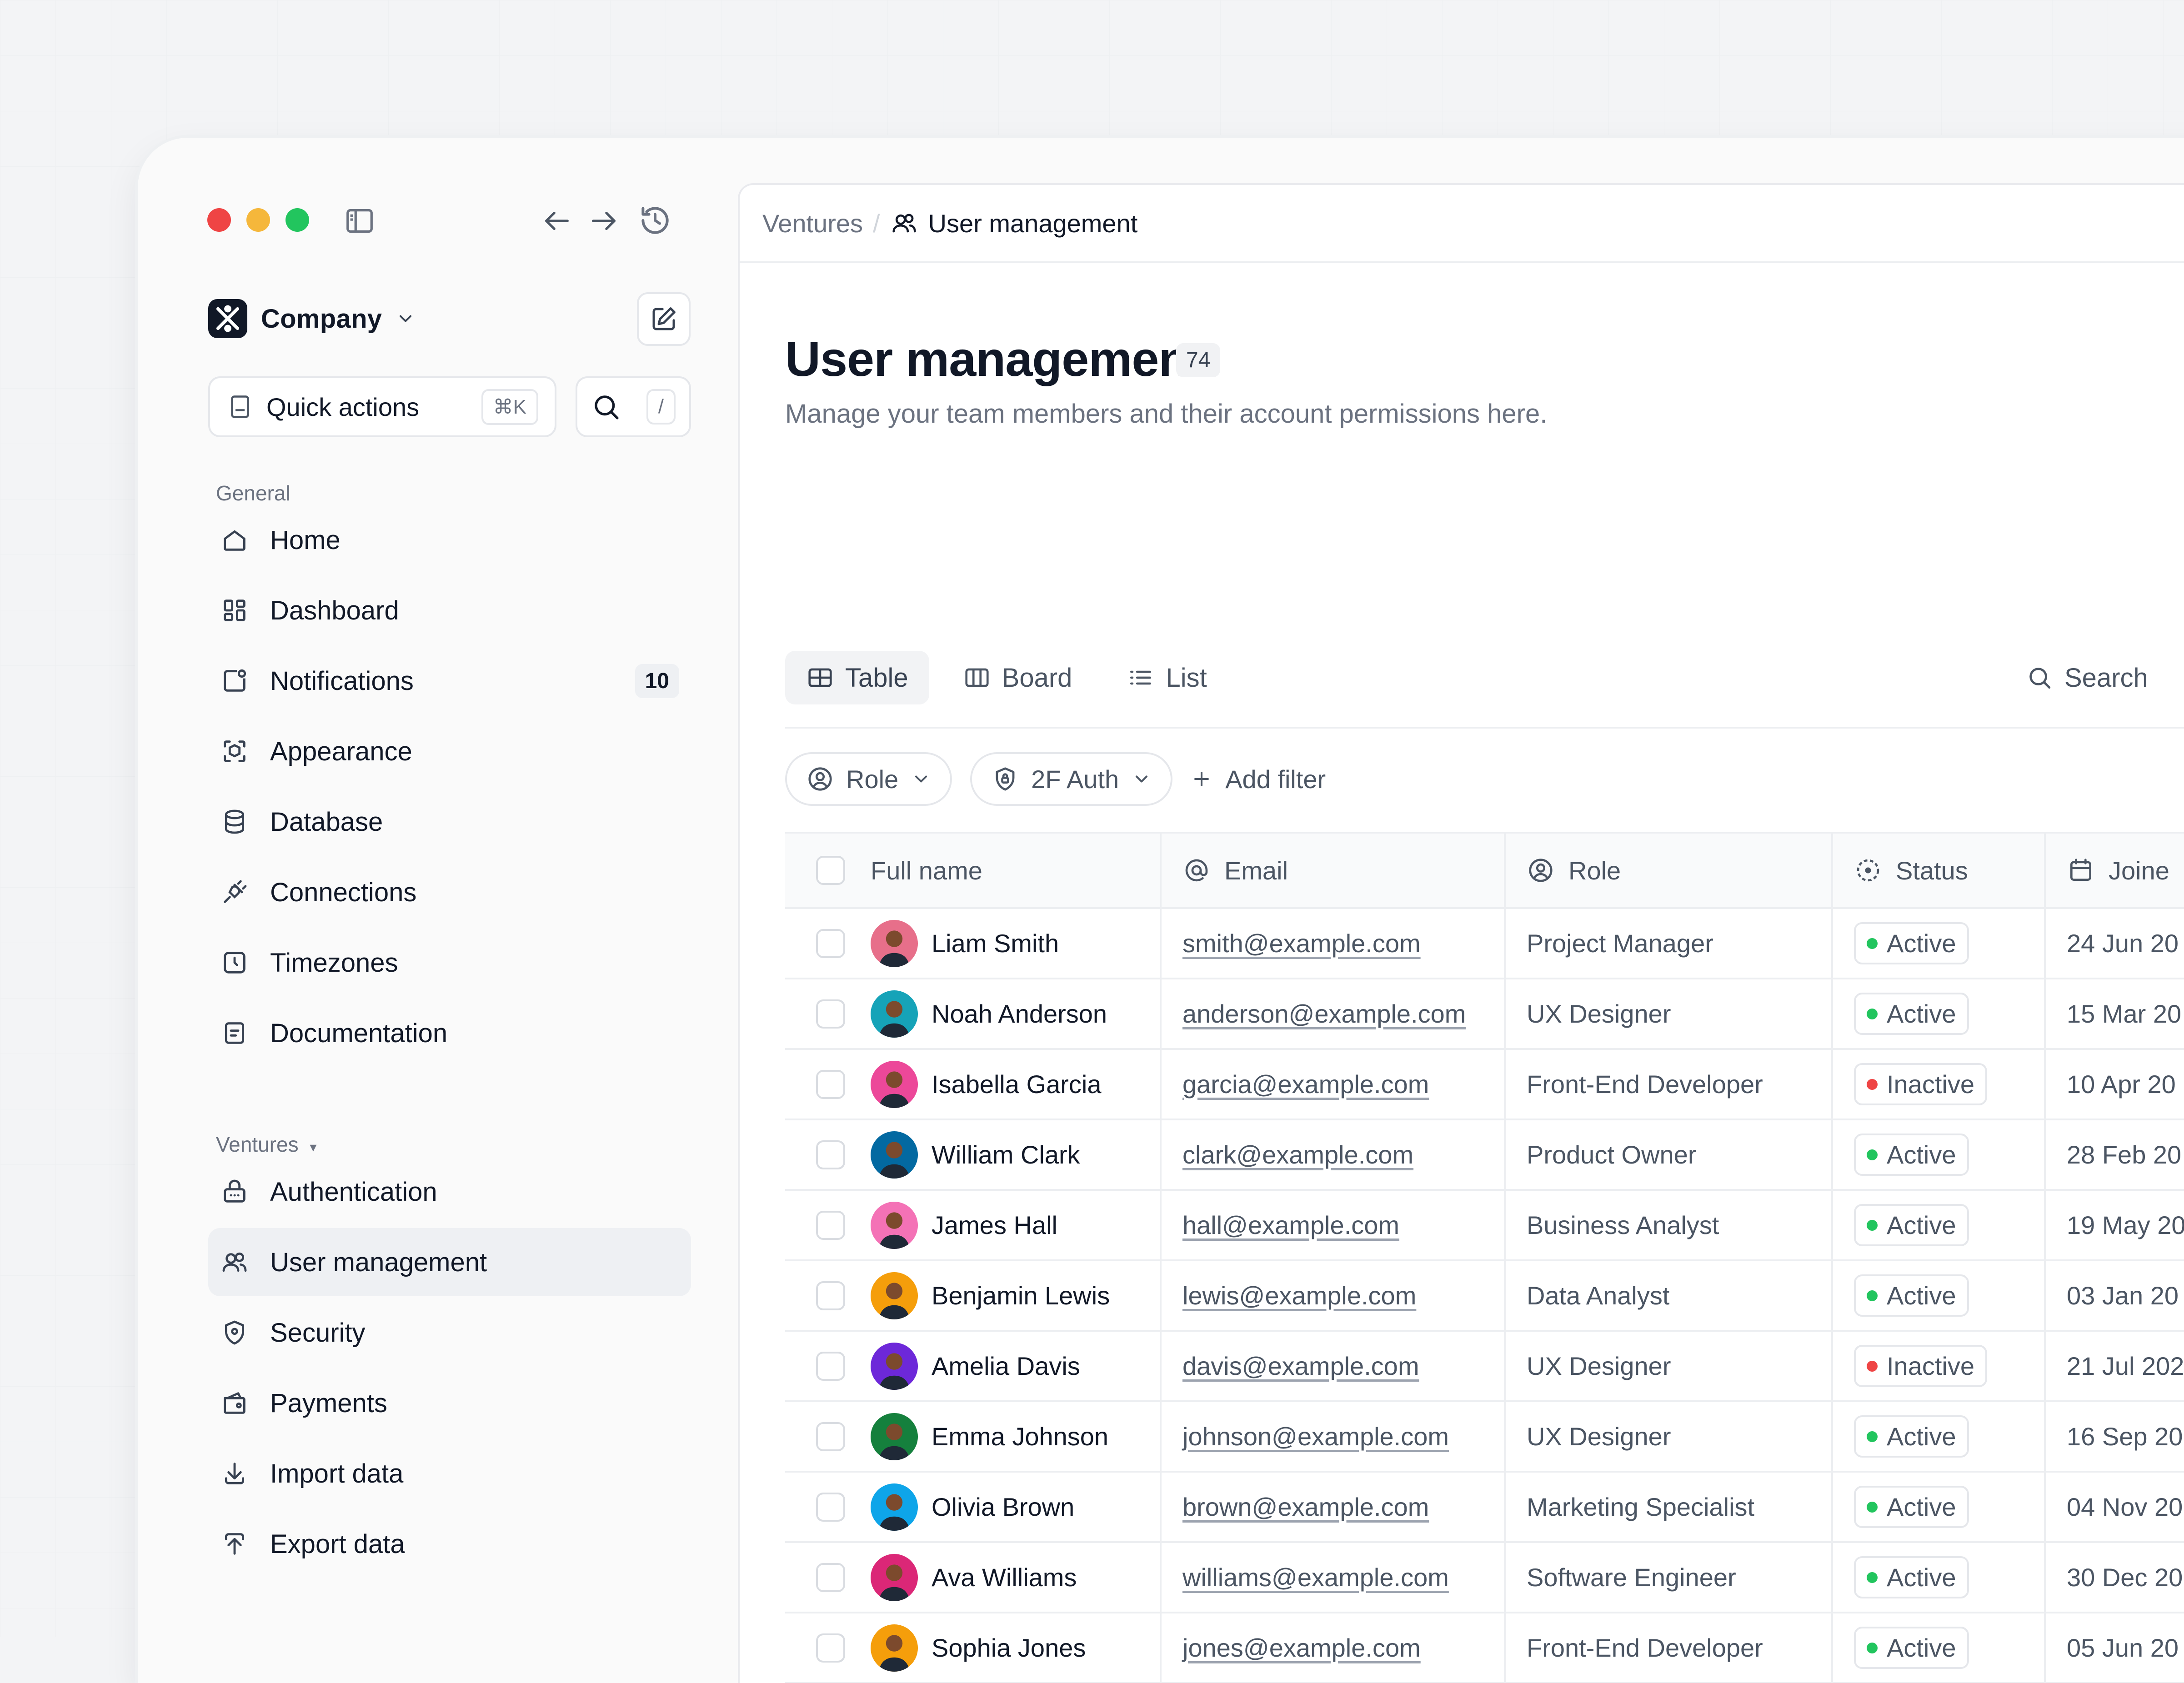 The height and width of the screenshot is (1683, 2184). I want to click on cell-name: Benjamin Lewis, so click(973, 1295).